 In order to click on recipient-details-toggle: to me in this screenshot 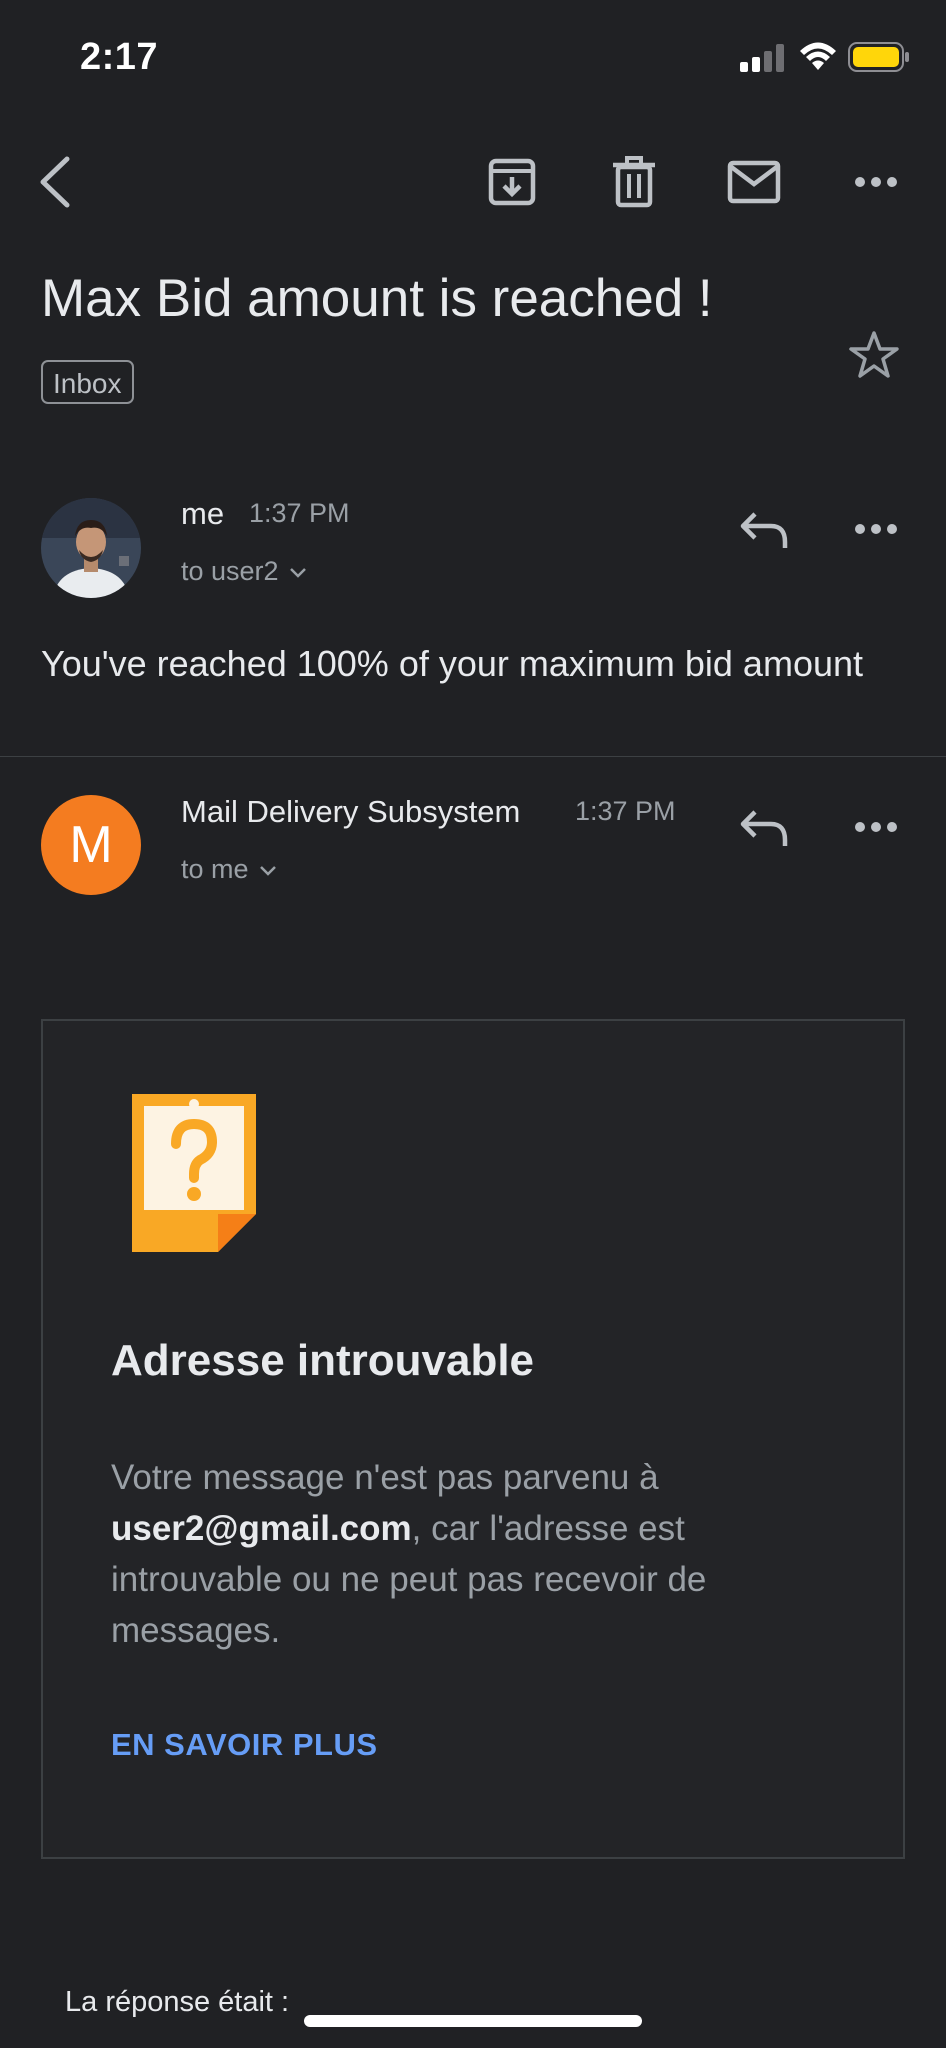, I will do `click(229, 869)`.